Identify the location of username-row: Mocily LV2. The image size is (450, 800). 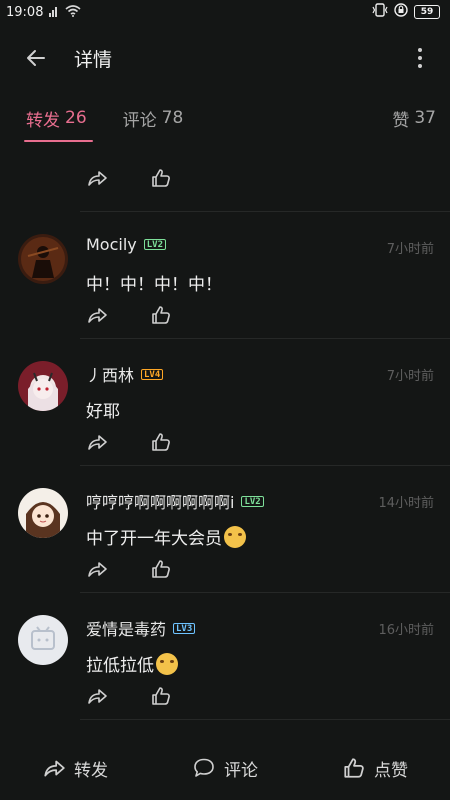
(126, 244).